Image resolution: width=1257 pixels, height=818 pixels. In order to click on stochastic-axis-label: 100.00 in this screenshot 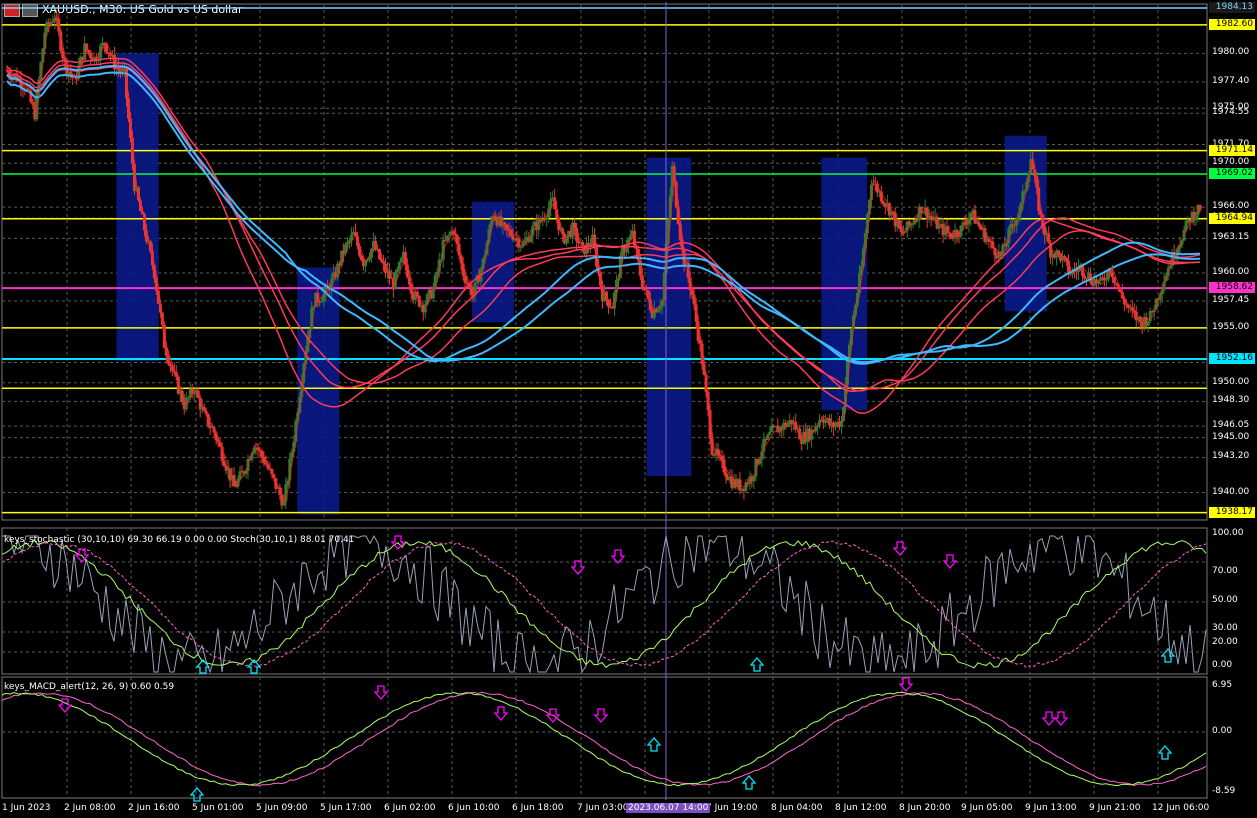, I will do `click(1228, 533)`.